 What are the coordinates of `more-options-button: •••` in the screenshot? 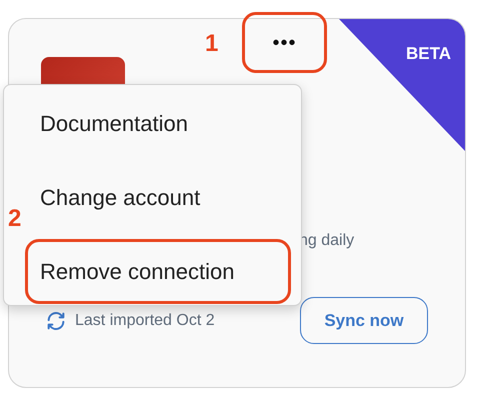 It's located at (284, 42).